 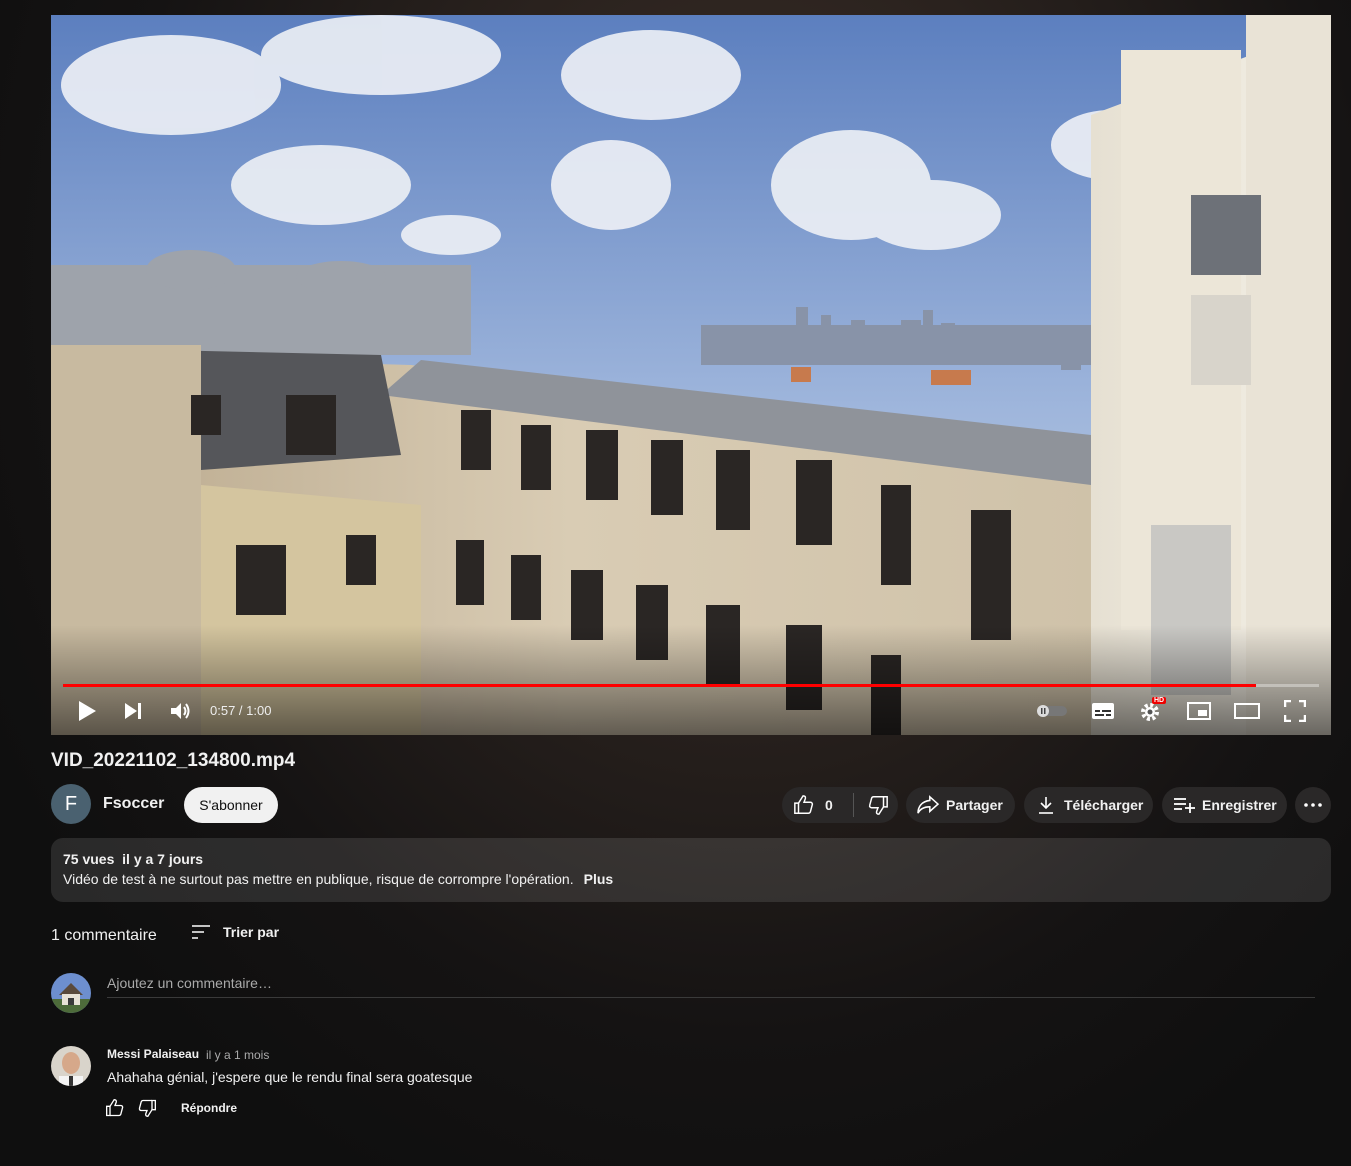 I want to click on user-avatar-icon, so click(x=71, y=993).